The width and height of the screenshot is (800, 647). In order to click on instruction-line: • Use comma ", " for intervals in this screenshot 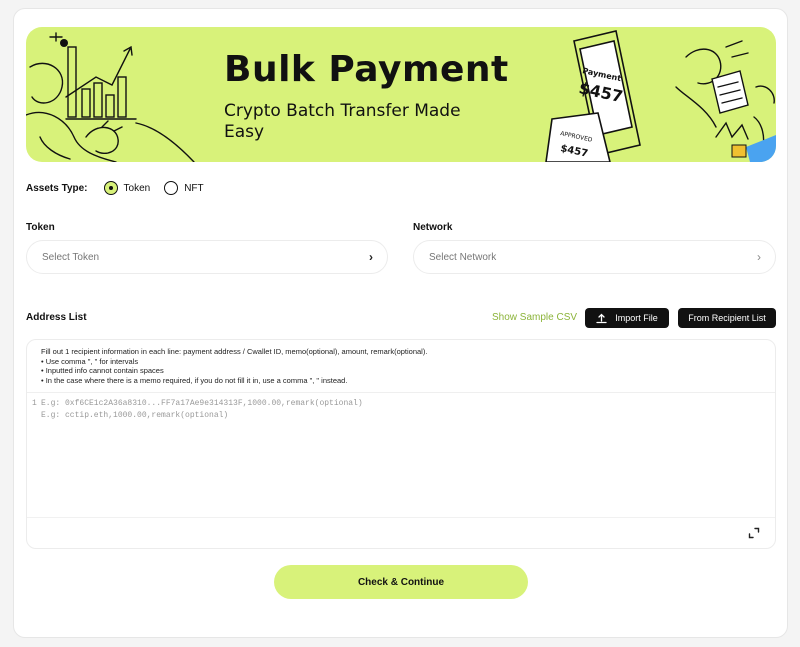, I will do `click(90, 361)`.